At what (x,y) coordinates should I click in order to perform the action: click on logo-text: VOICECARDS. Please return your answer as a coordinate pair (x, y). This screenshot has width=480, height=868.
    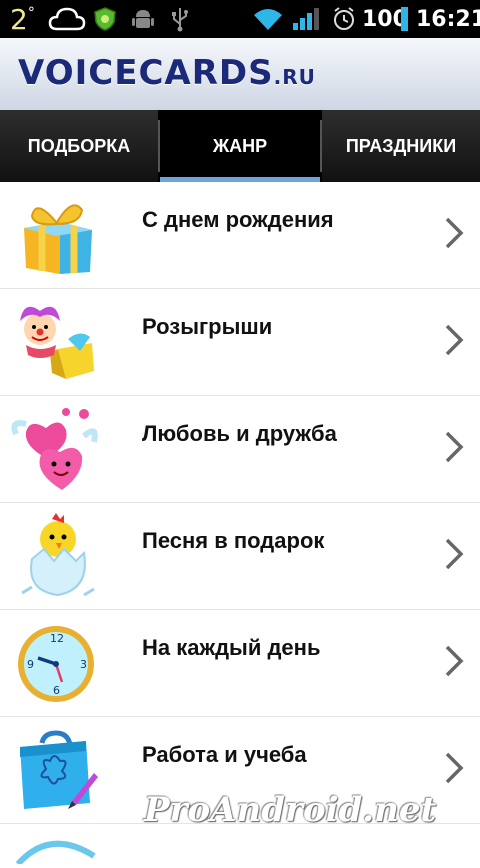
    Looking at the image, I should click on (146, 73).